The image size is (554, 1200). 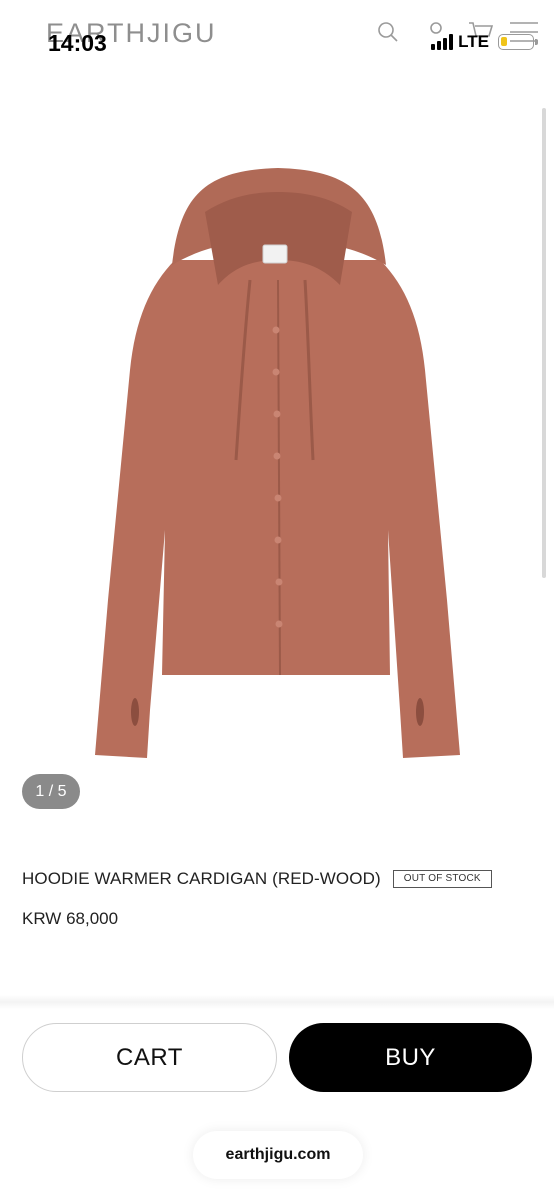 I want to click on status-indicators: LTE, so click(x=484, y=42).